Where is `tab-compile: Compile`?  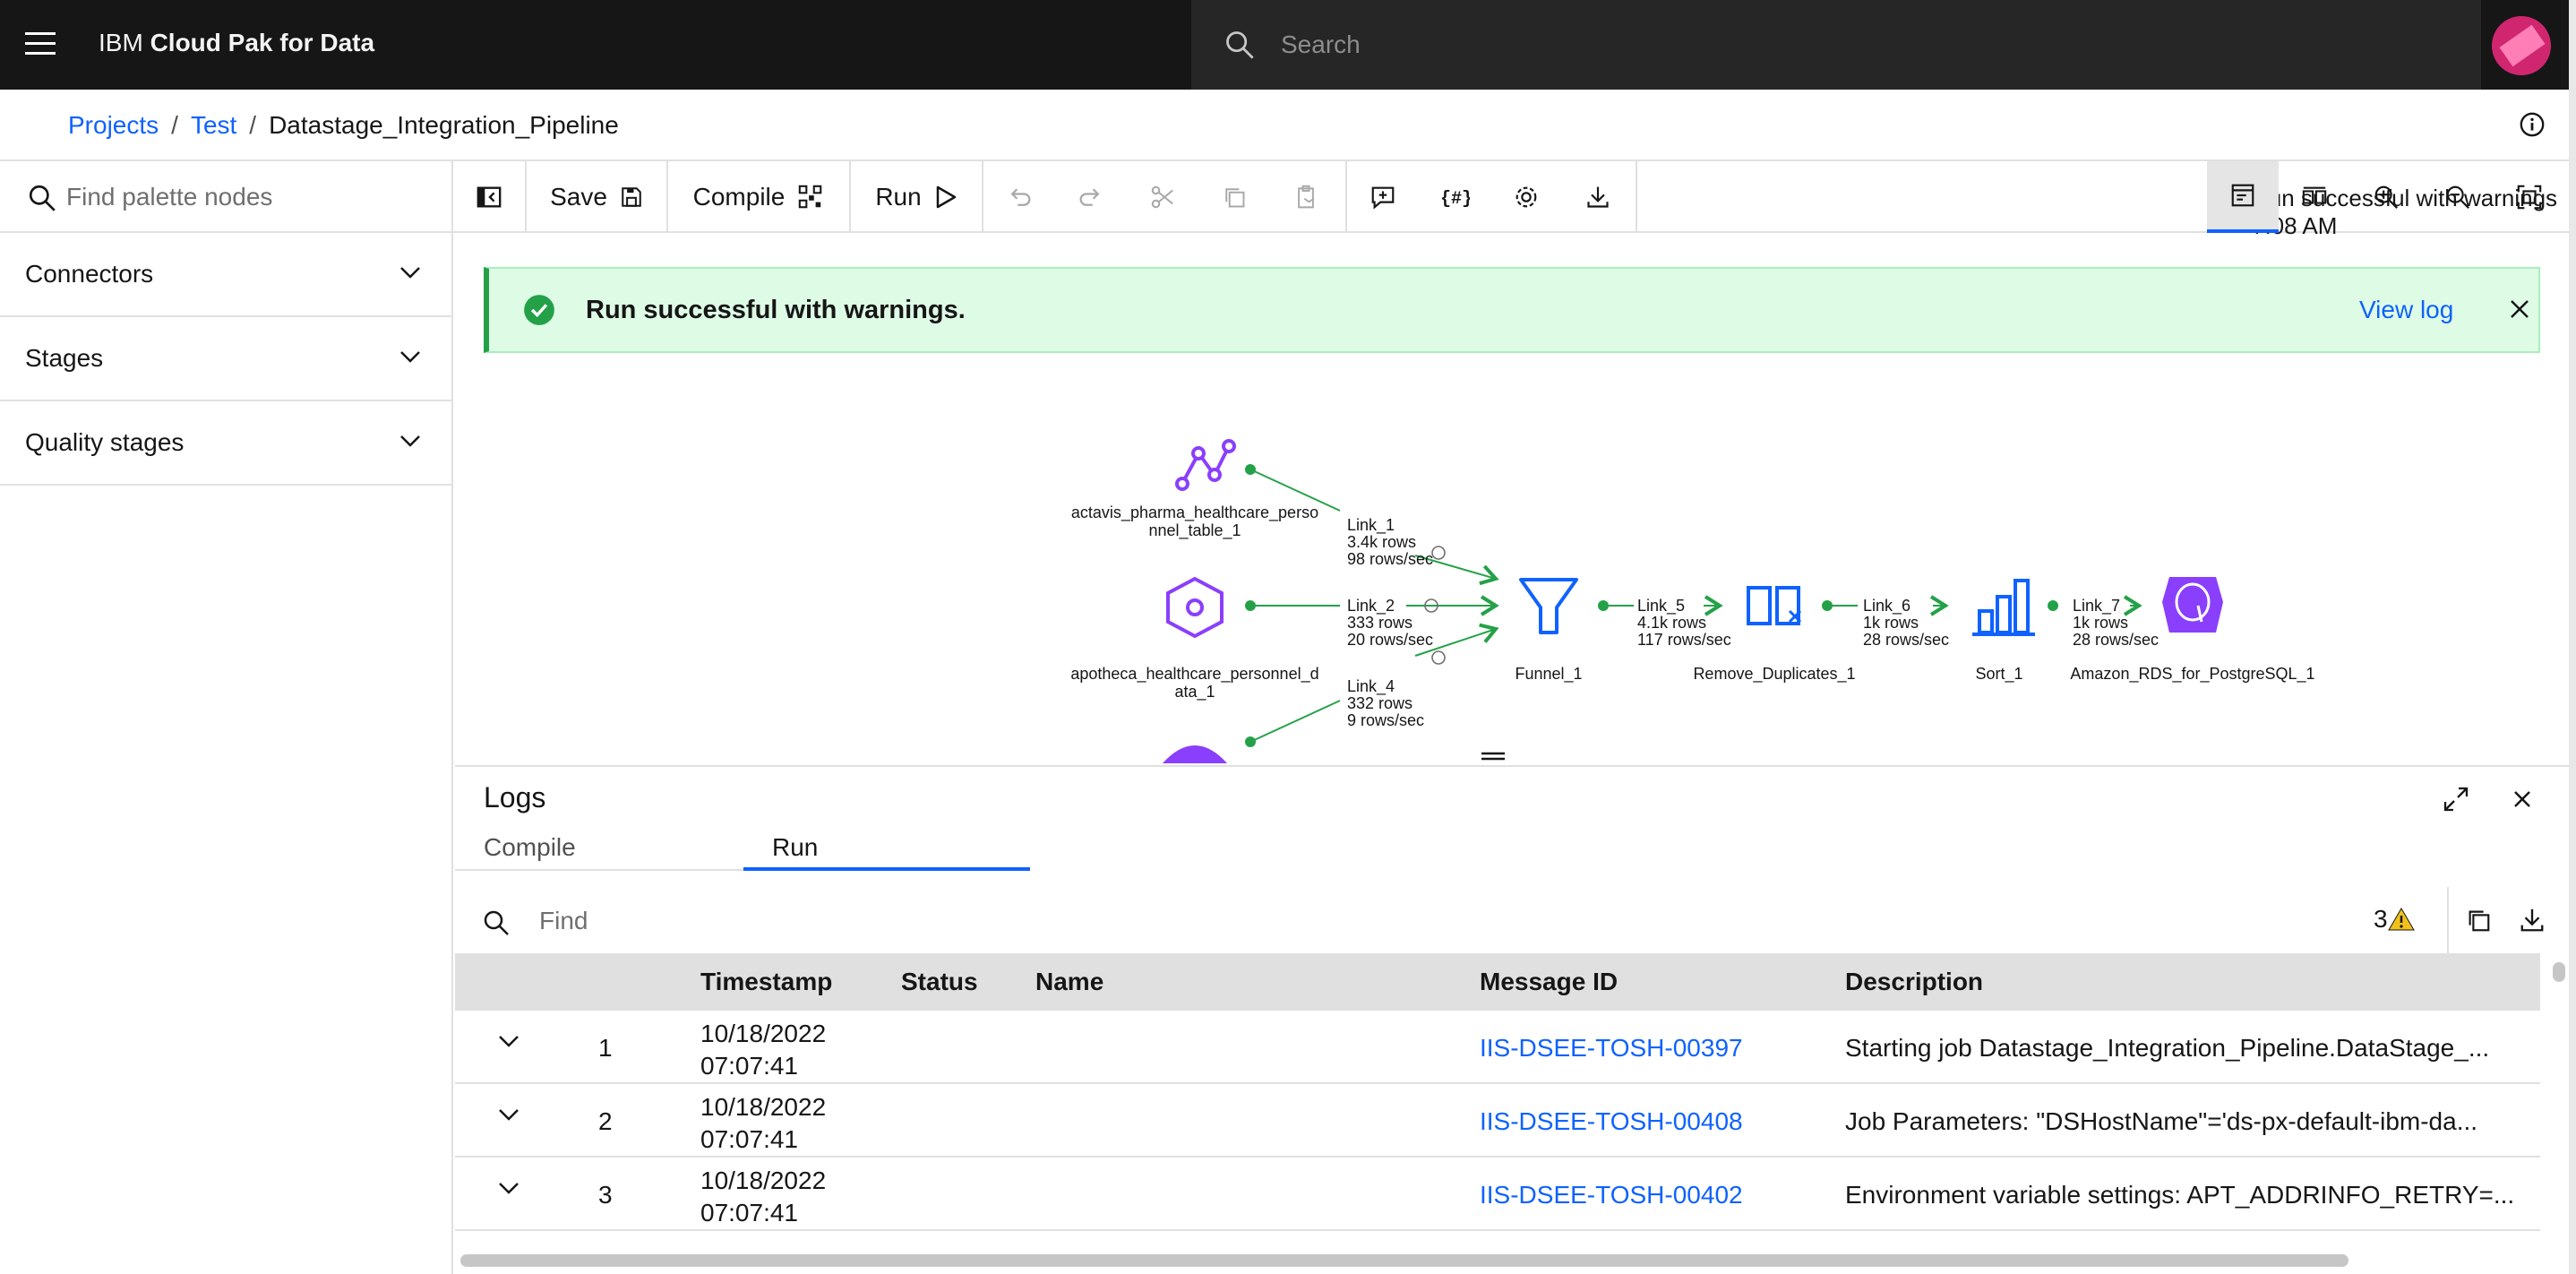 tab-compile: Compile is located at coordinates (613, 847).